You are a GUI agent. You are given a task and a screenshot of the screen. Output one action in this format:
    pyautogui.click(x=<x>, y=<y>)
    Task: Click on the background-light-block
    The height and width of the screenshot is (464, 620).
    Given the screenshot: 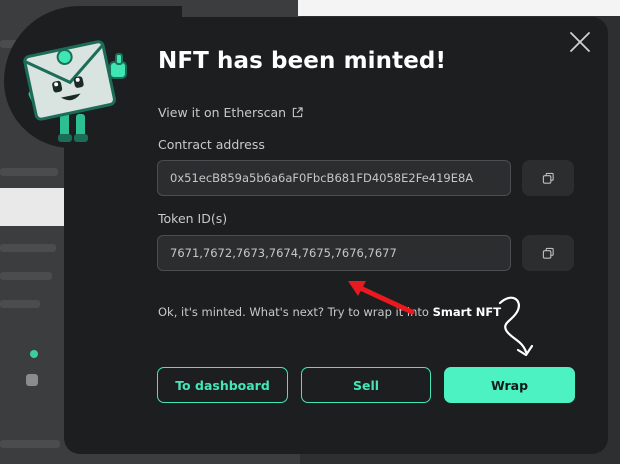 What is the action you would take?
    pyautogui.click(x=35, y=207)
    